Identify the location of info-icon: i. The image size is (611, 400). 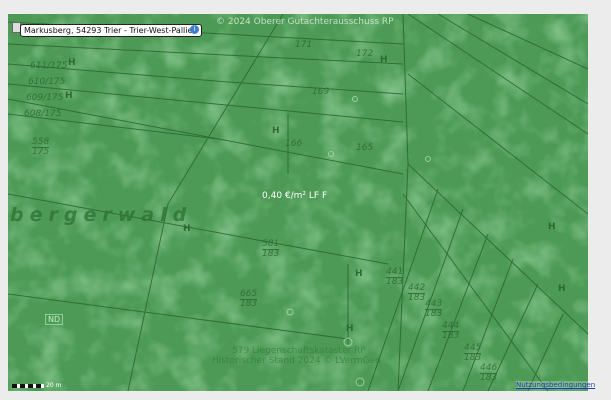
(194, 29).